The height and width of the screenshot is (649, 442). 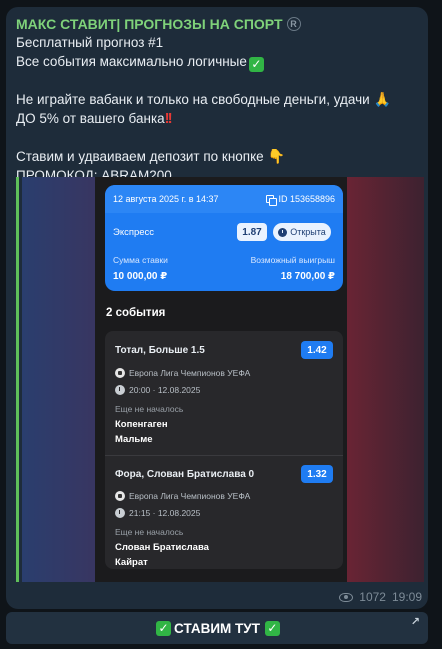 I want to click on channel-name: МАКС СТАВИТ| ПРОГНОЗЫ НА СПОРТ R, so click(x=218, y=24).